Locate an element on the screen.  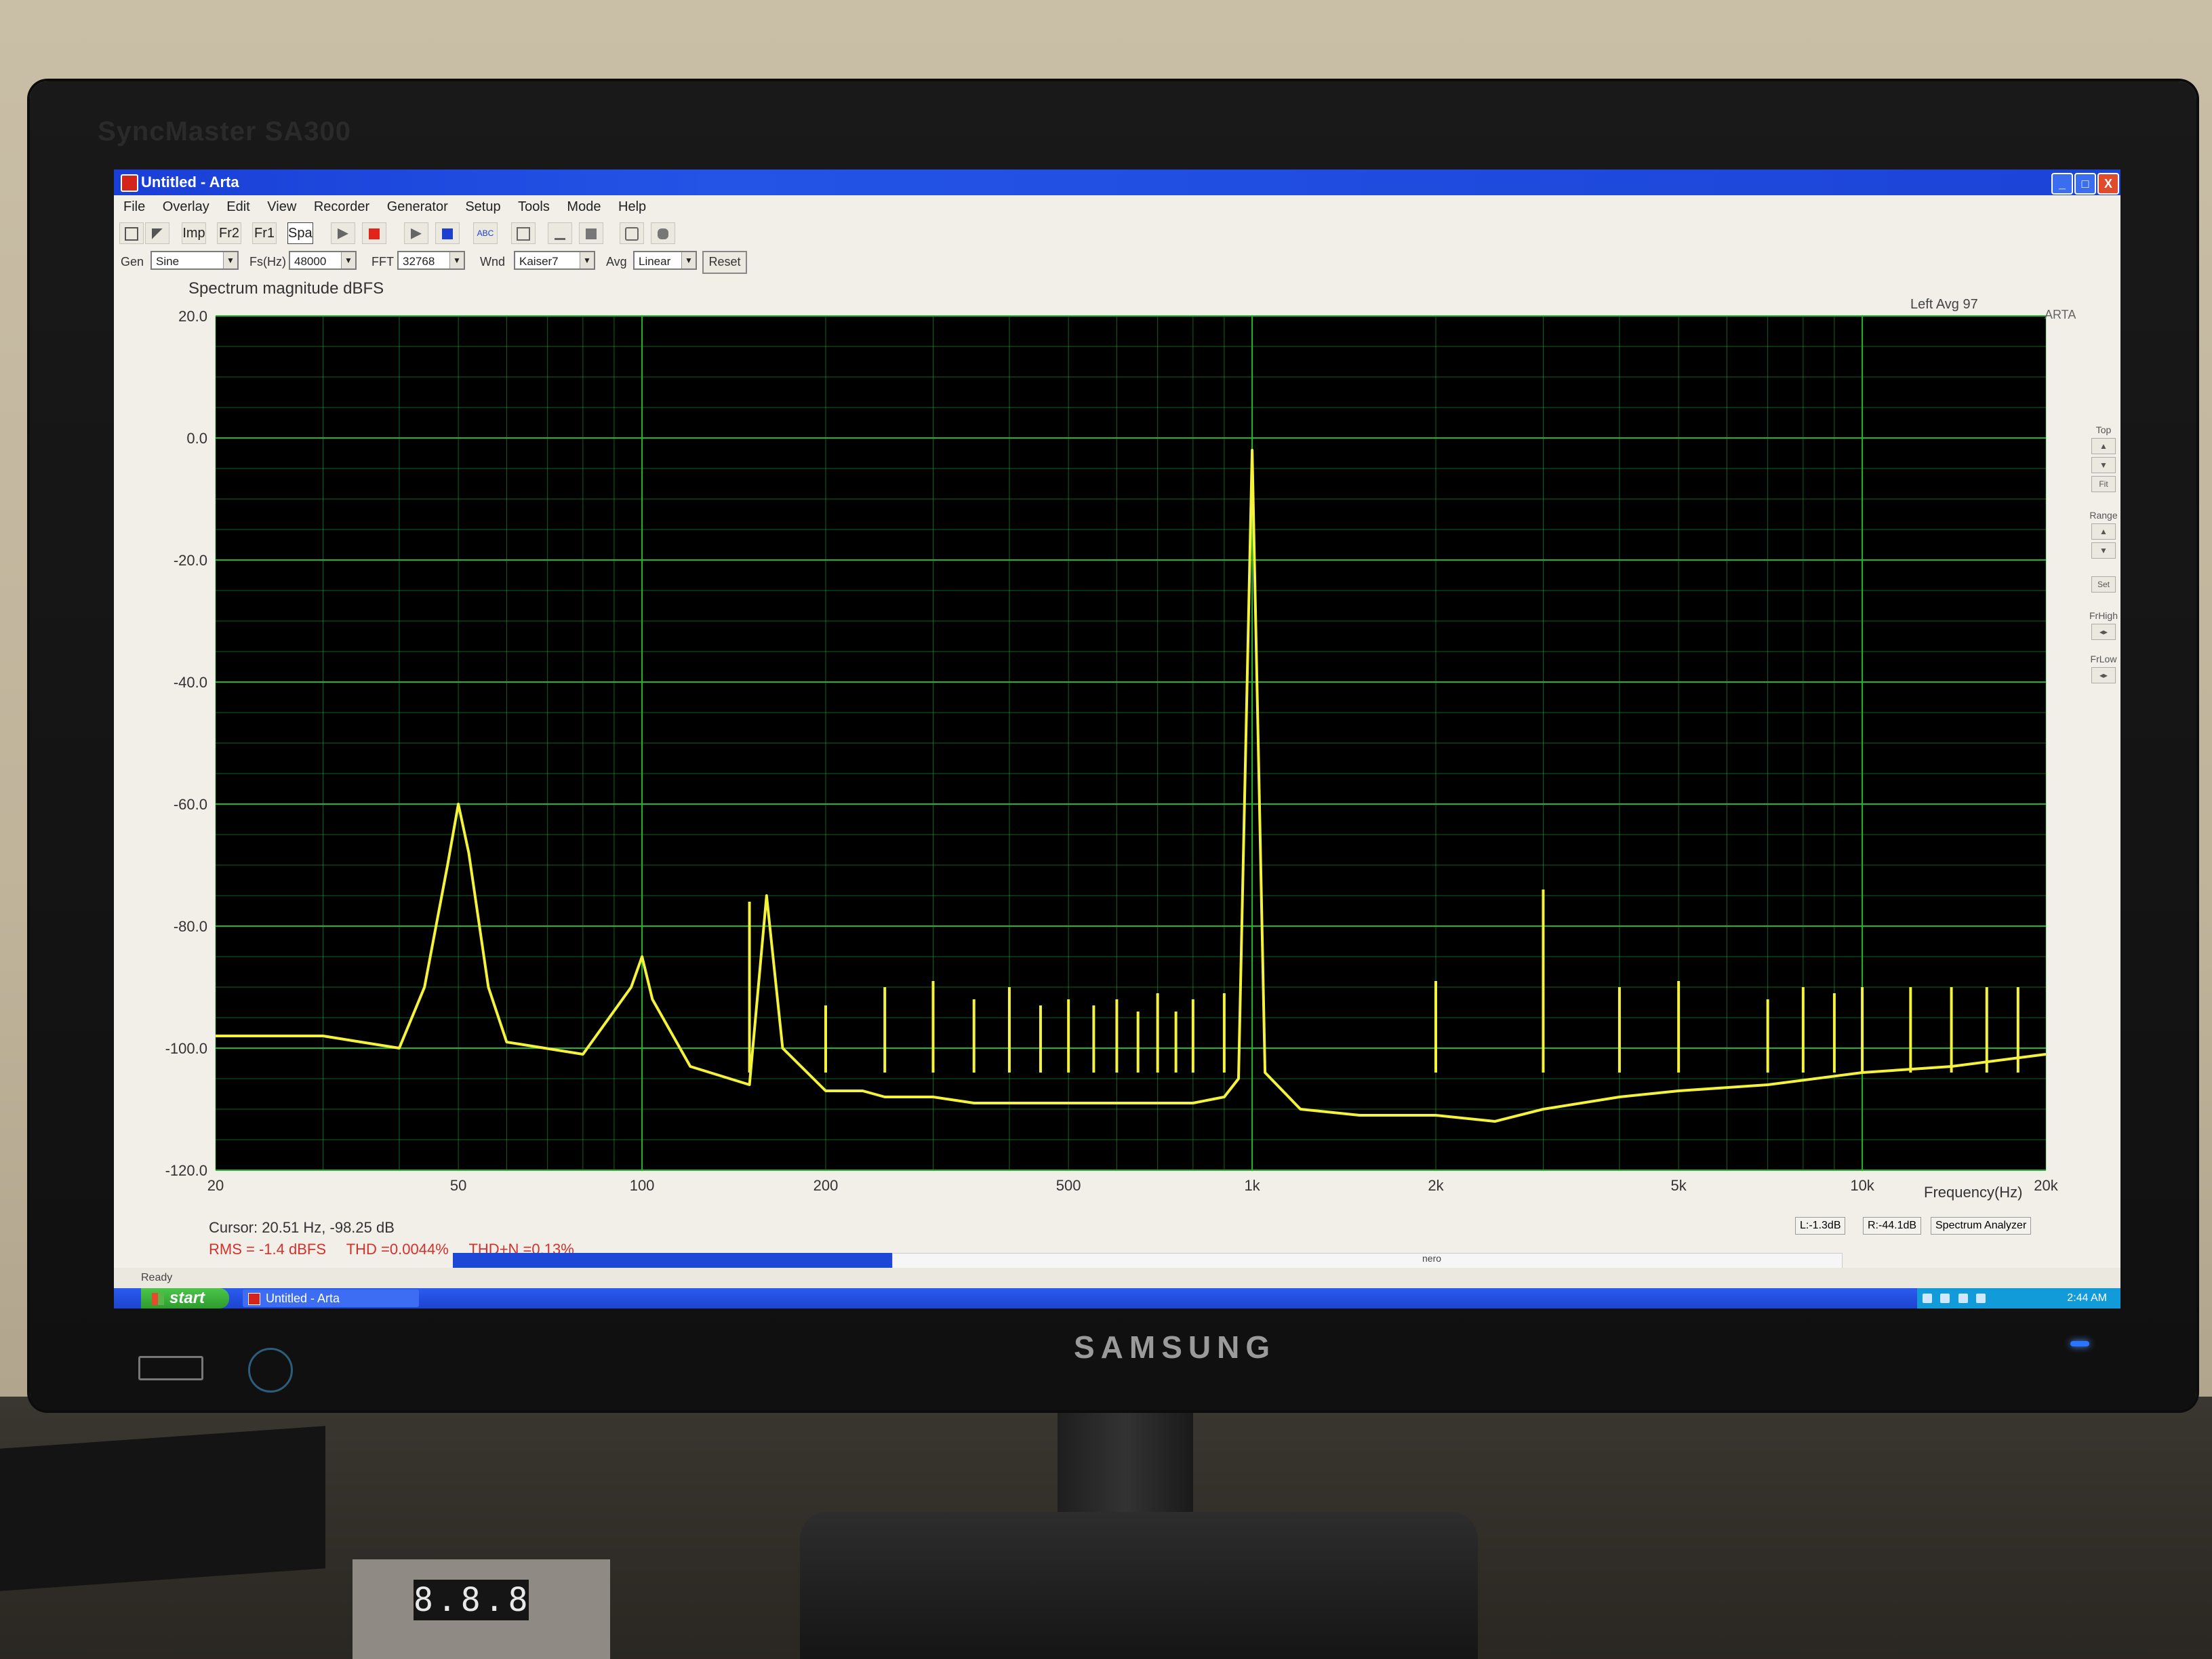
link-button is located at coordinates (560, 233).